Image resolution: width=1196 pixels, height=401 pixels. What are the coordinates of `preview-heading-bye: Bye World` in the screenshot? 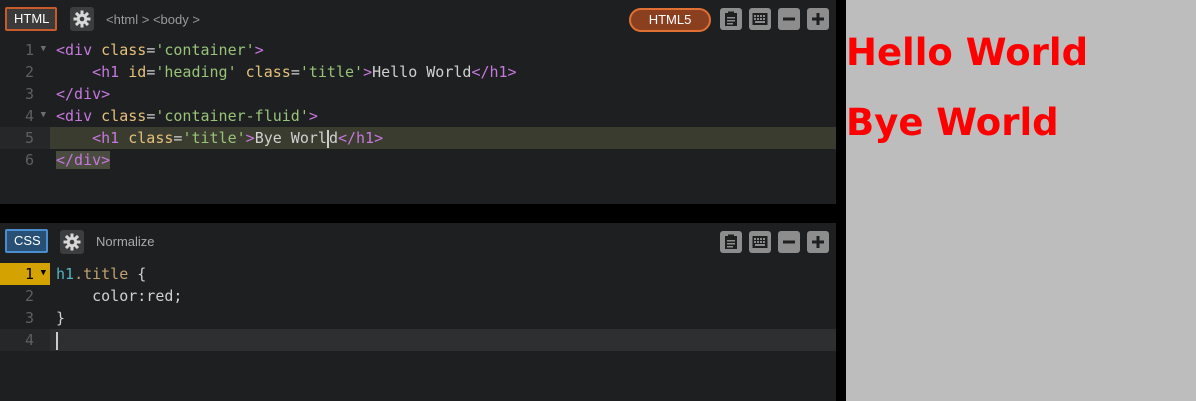 It's located at (952, 122).